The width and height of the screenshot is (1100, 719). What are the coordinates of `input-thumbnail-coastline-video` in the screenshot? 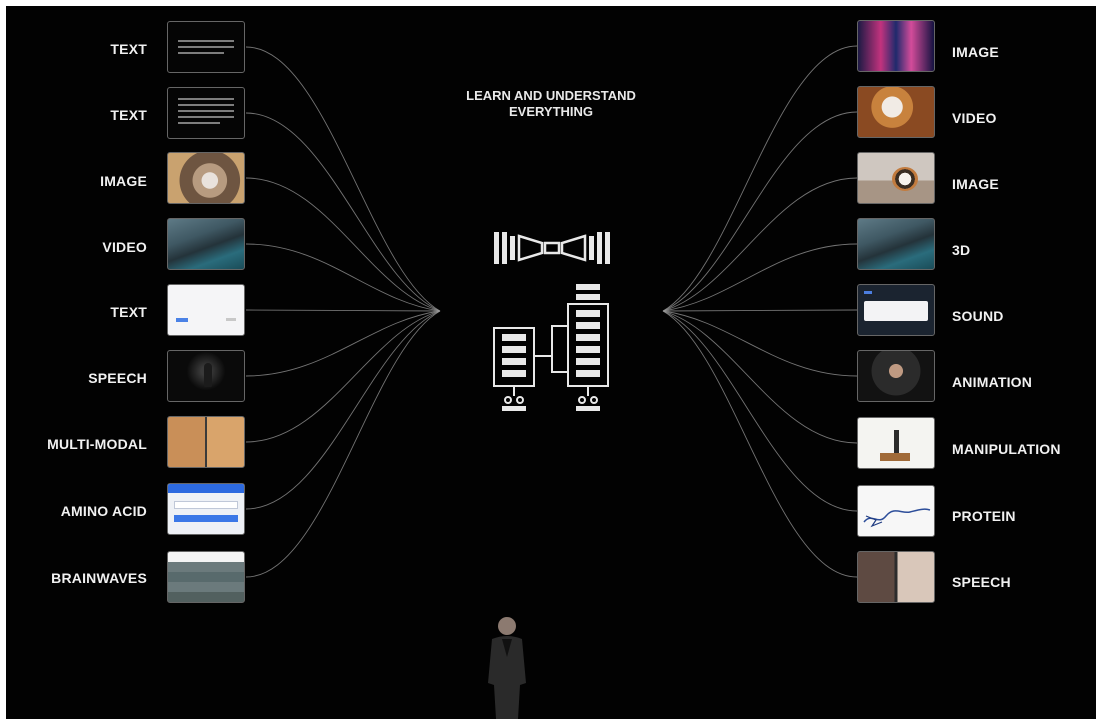 It's located at (206, 244).